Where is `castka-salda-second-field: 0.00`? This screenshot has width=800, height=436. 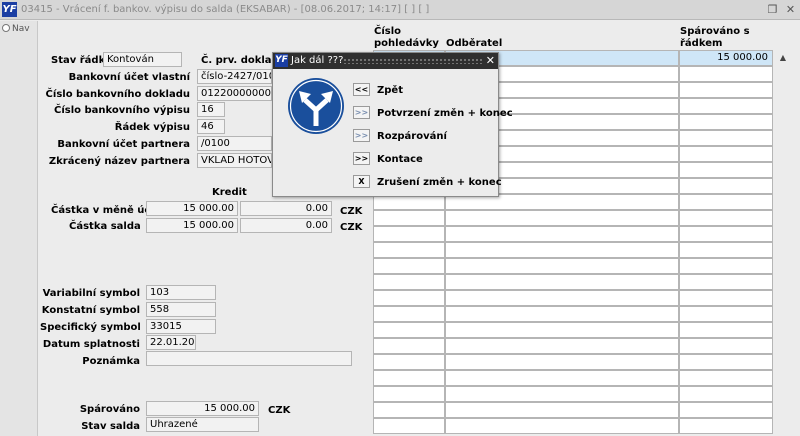
castka-salda-second-field: 0.00 is located at coordinates (286, 225).